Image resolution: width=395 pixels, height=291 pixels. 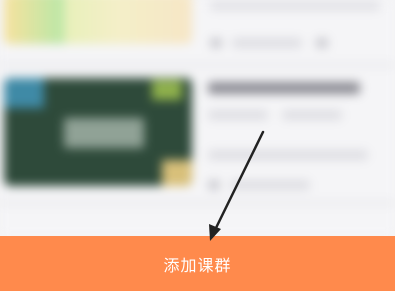 What do you see at coordinates (98, 22) in the screenshot?
I see `course-thumbnail` at bounding box center [98, 22].